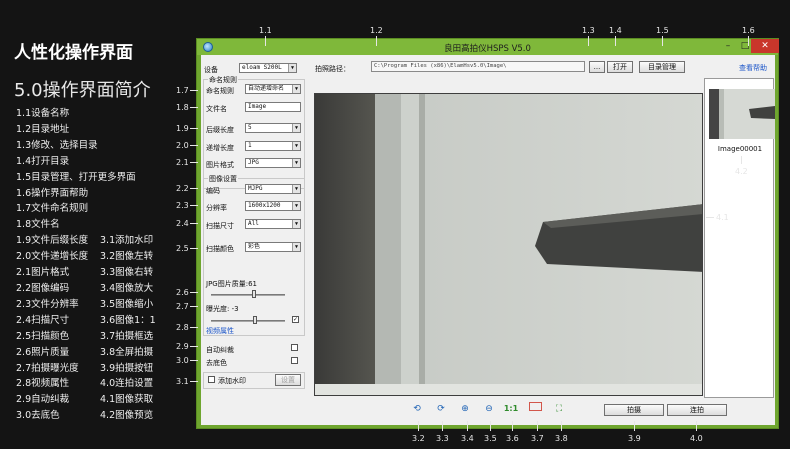 This screenshot has width=790, height=449. I want to click on legend-row: 2.8视频属性 4.0连拍设置, so click(86, 384).